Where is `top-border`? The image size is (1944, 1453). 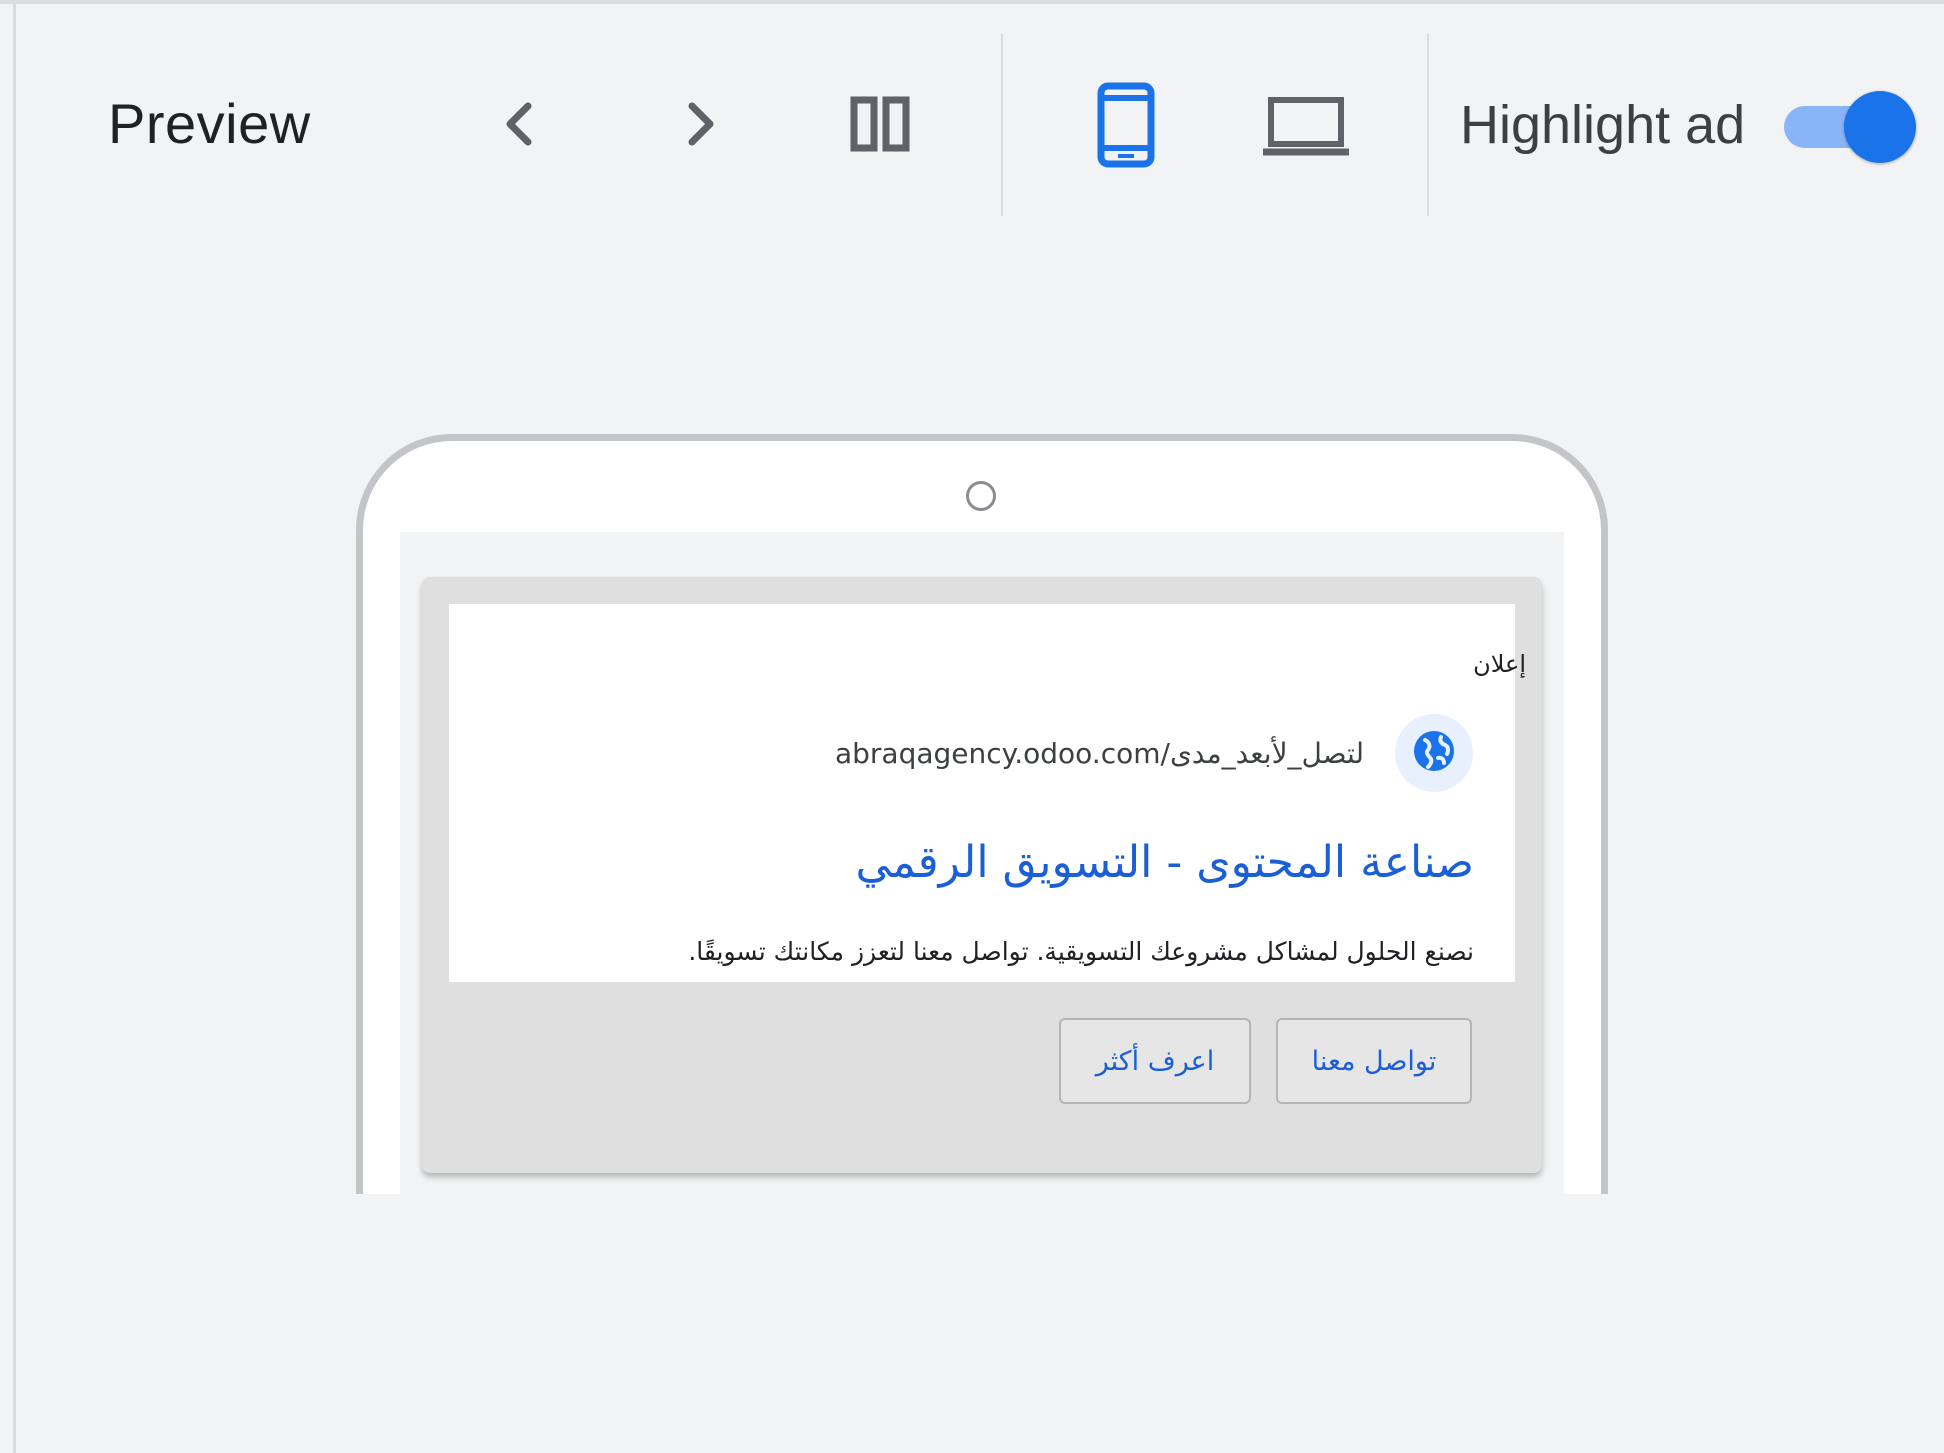 top-border is located at coordinates (972, 2).